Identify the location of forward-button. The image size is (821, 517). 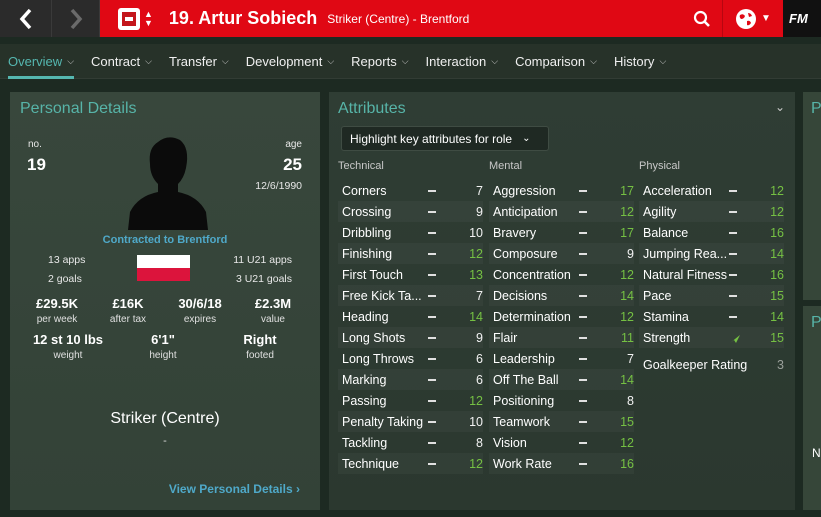
(76, 18).